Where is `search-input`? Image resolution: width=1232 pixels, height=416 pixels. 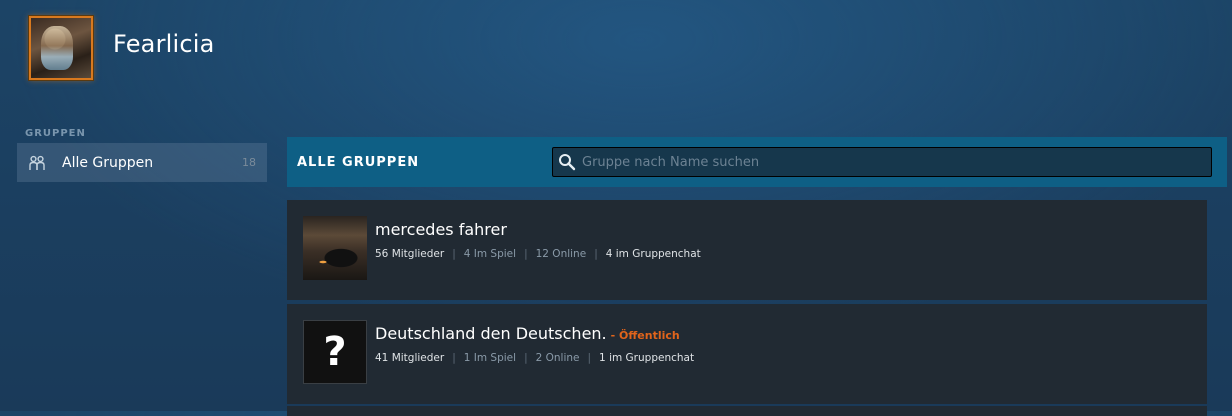 search-input is located at coordinates (882, 162).